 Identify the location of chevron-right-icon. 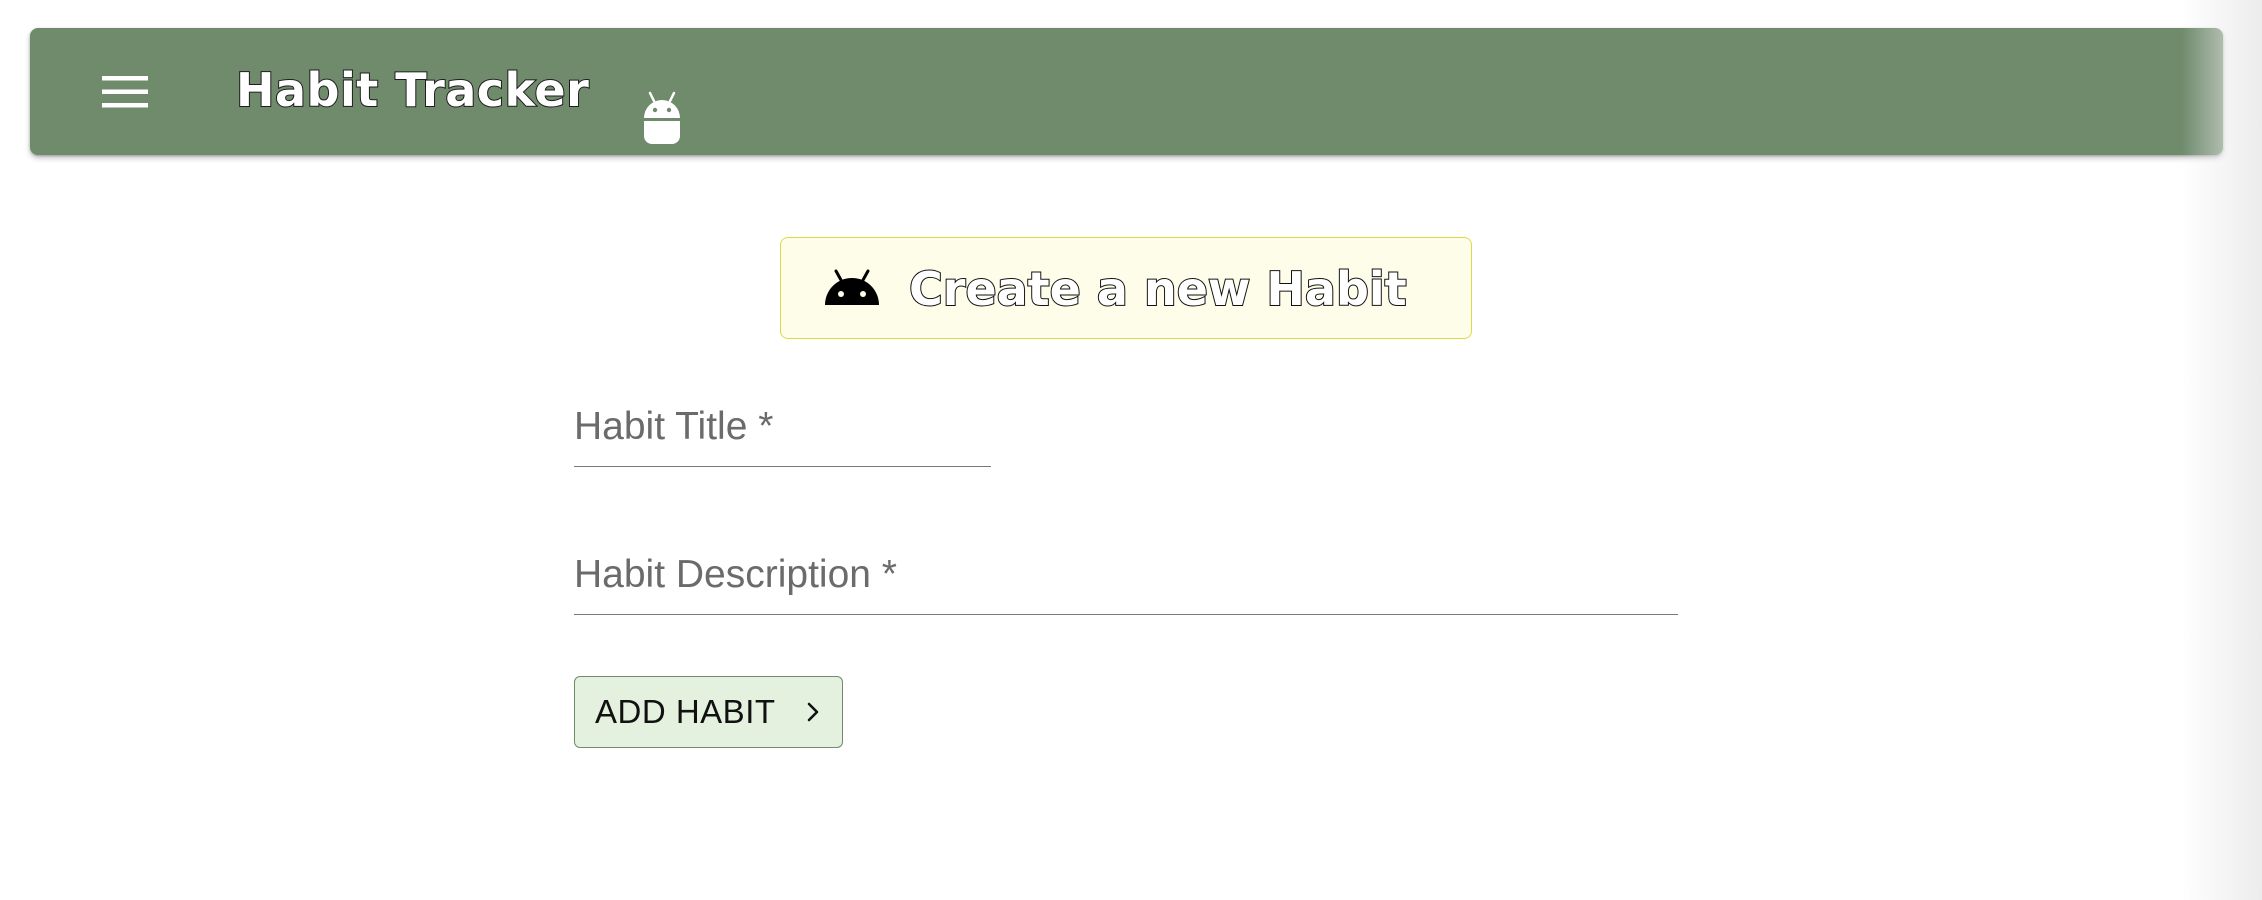
(813, 712).